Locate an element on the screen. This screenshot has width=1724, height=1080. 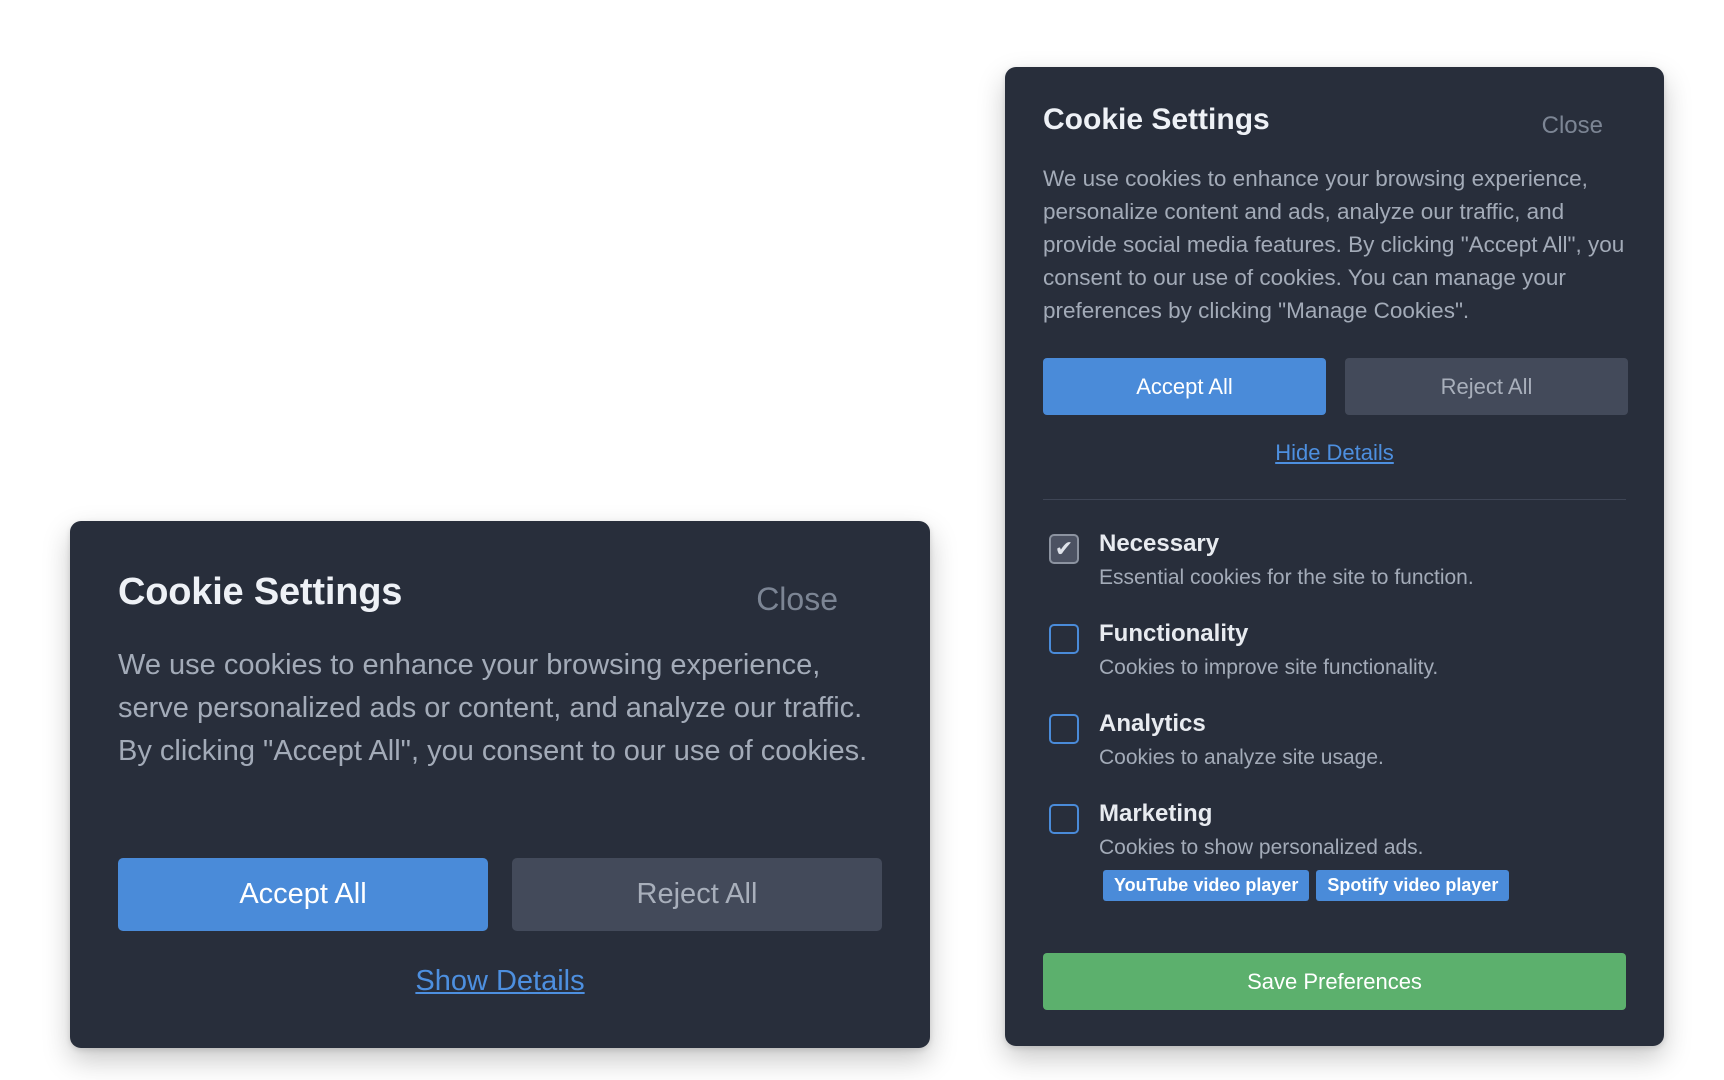
checkmark-icon: ✔ is located at coordinates (1064, 548).